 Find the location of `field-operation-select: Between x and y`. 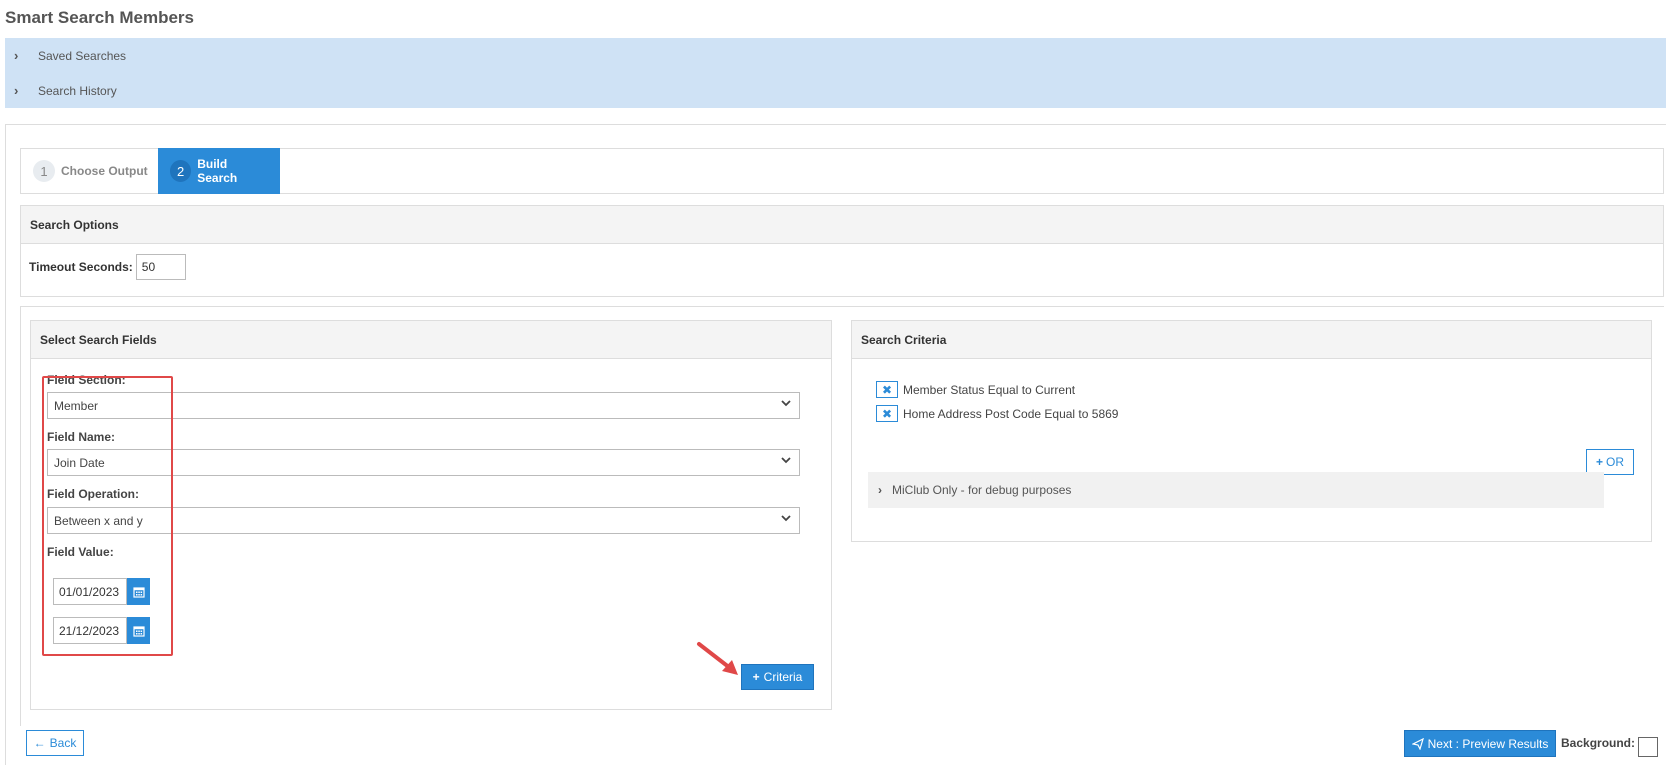

field-operation-select: Between x and y is located at coordinates (423, 520).